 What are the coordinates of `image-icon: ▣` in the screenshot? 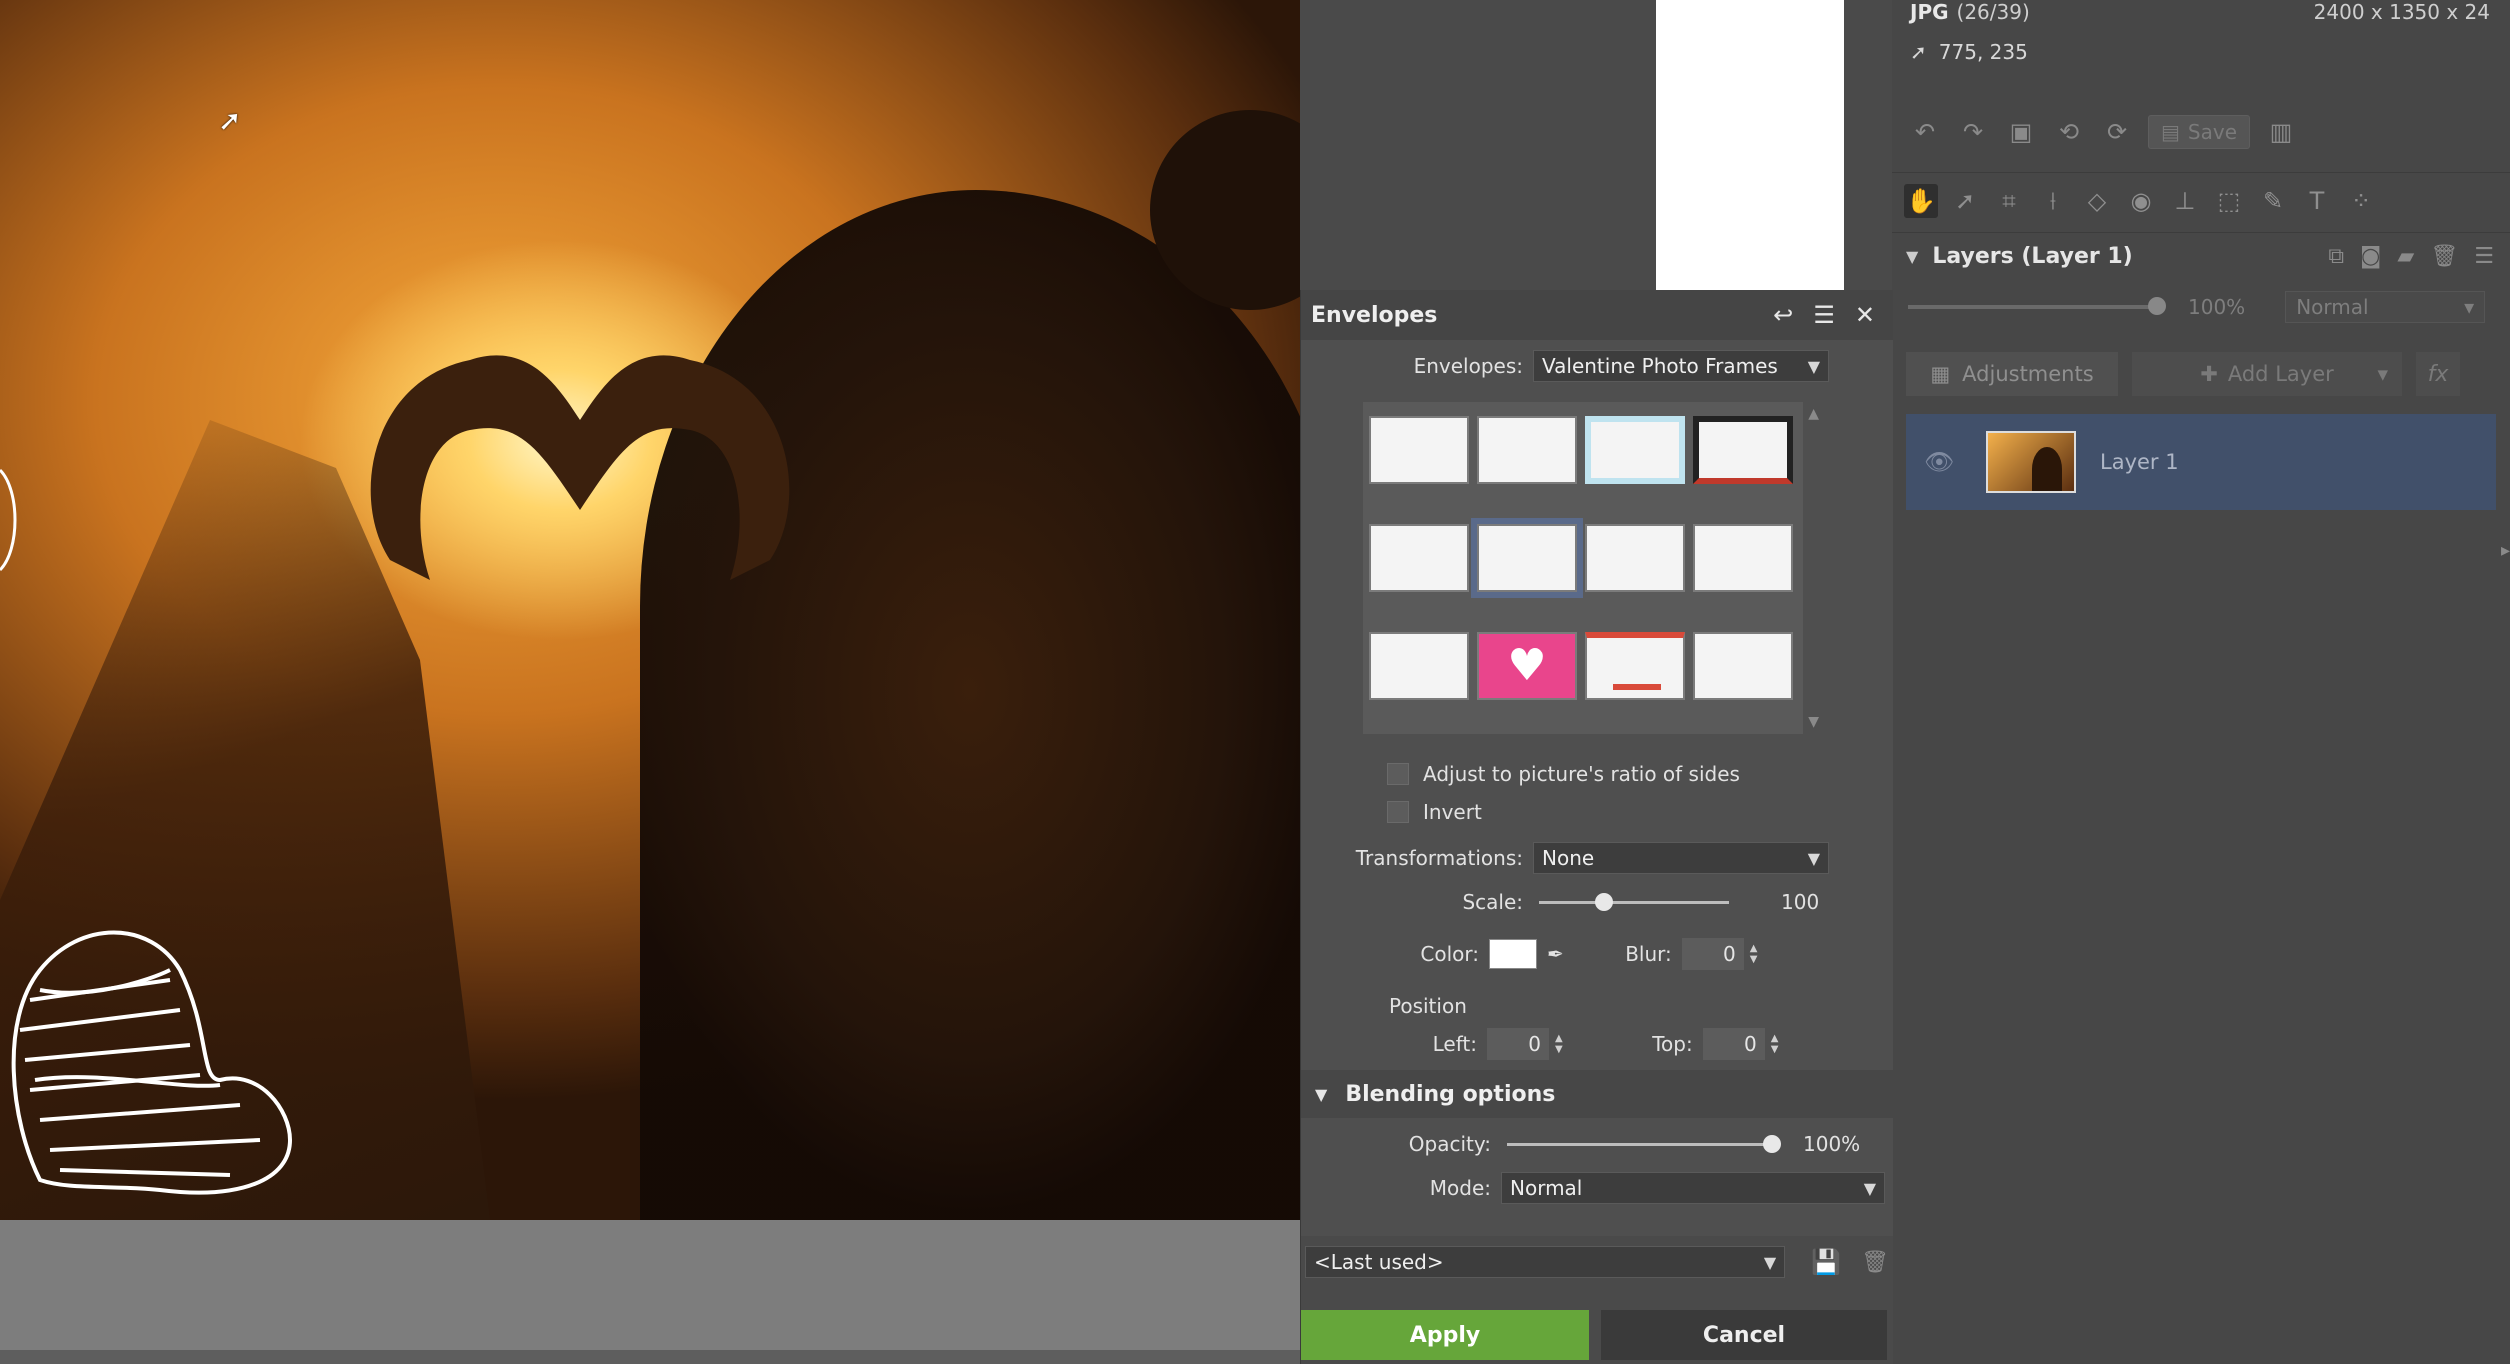 It's located at (2021, 132).